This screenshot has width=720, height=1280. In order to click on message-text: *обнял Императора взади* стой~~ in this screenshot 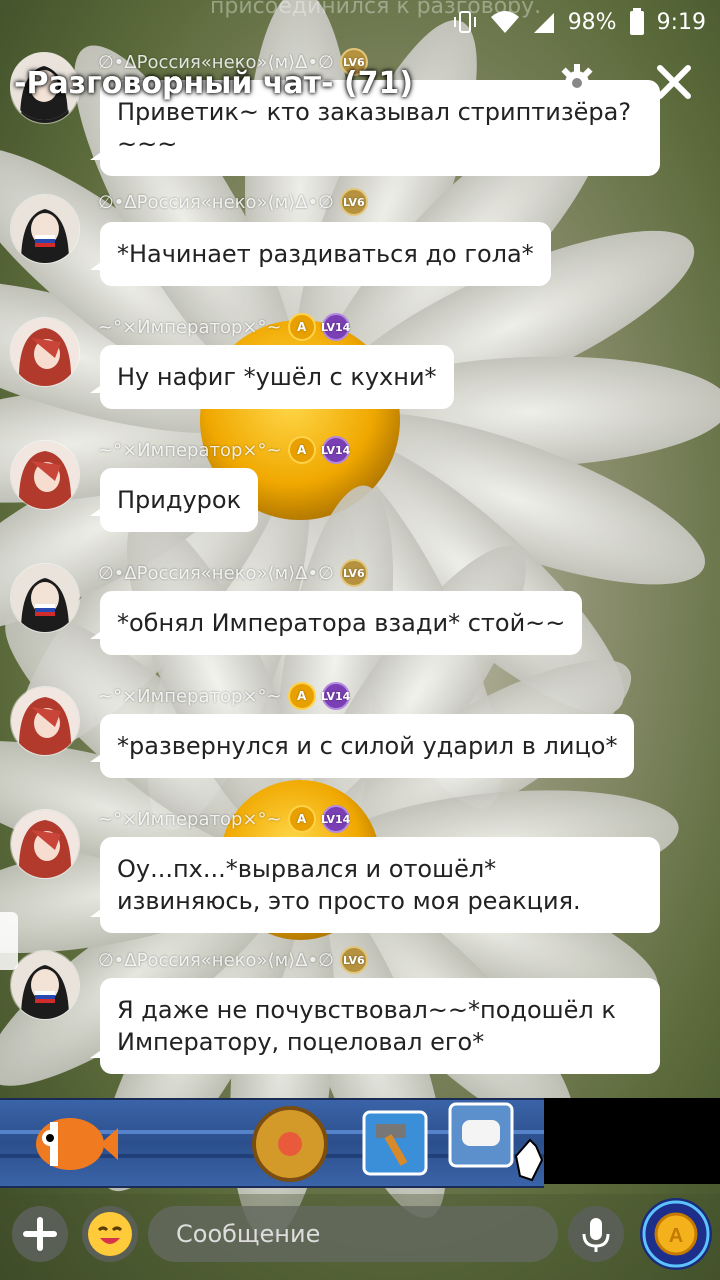, I will do `click(341, 623)`.